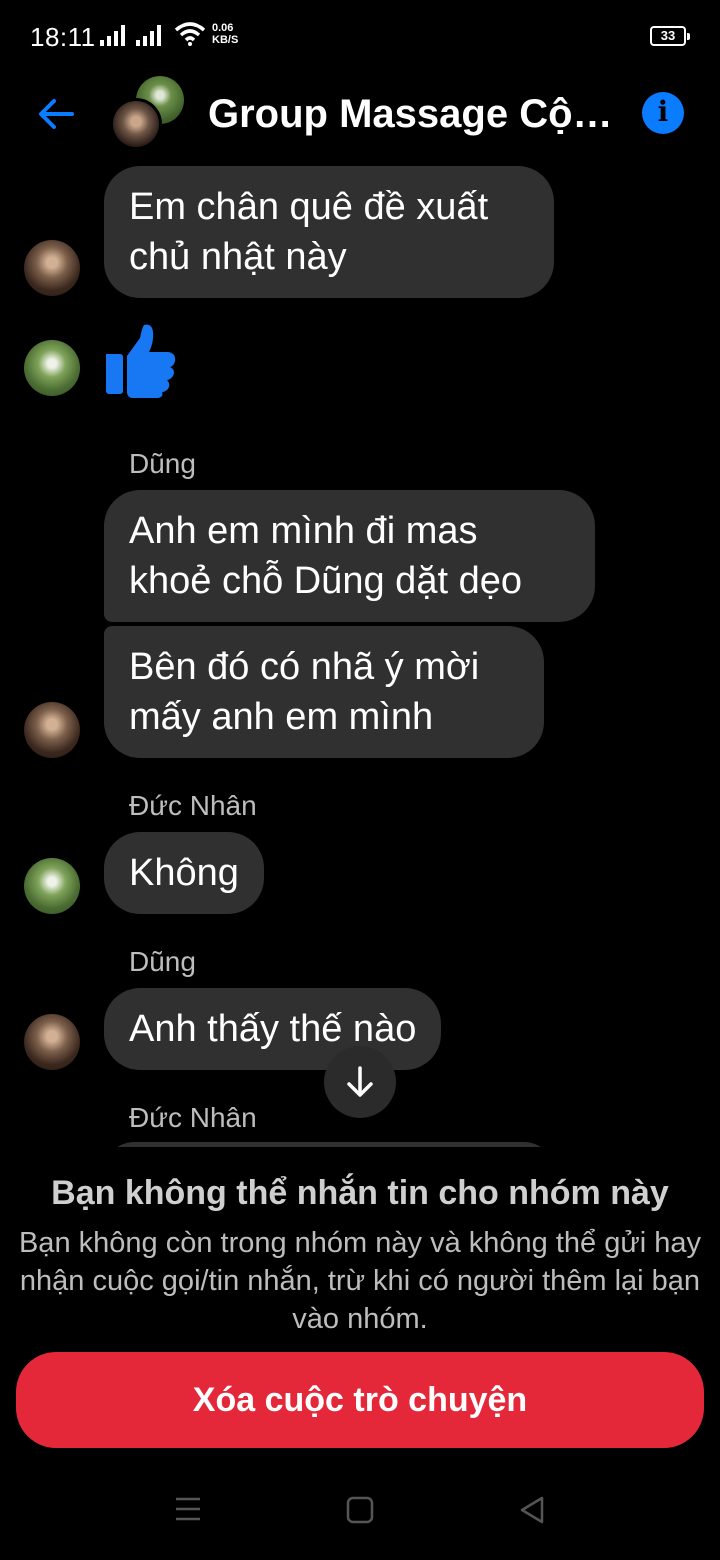 Image resolution: width=720 pixels, height=1560 pixels. What do you see at coordinates (225, 40) in the screenshot?
I see `net-speed-unit: KB/S` at bounding box center [225, 40].